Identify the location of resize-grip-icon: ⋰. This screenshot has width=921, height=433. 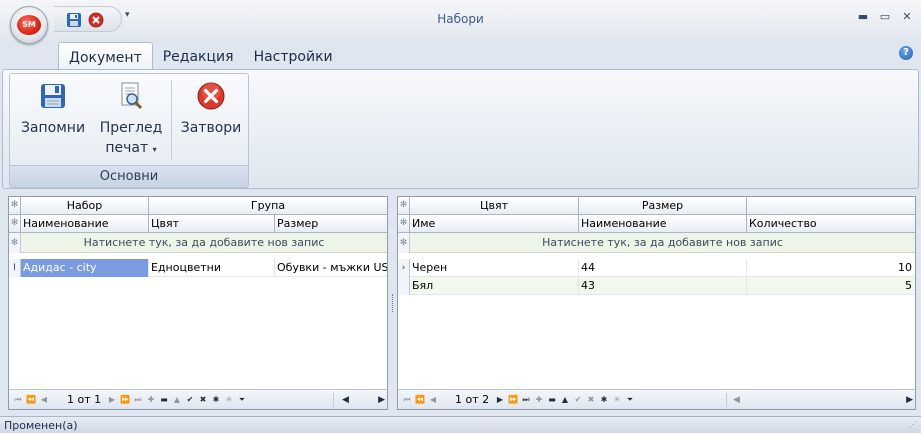
(914, 425).